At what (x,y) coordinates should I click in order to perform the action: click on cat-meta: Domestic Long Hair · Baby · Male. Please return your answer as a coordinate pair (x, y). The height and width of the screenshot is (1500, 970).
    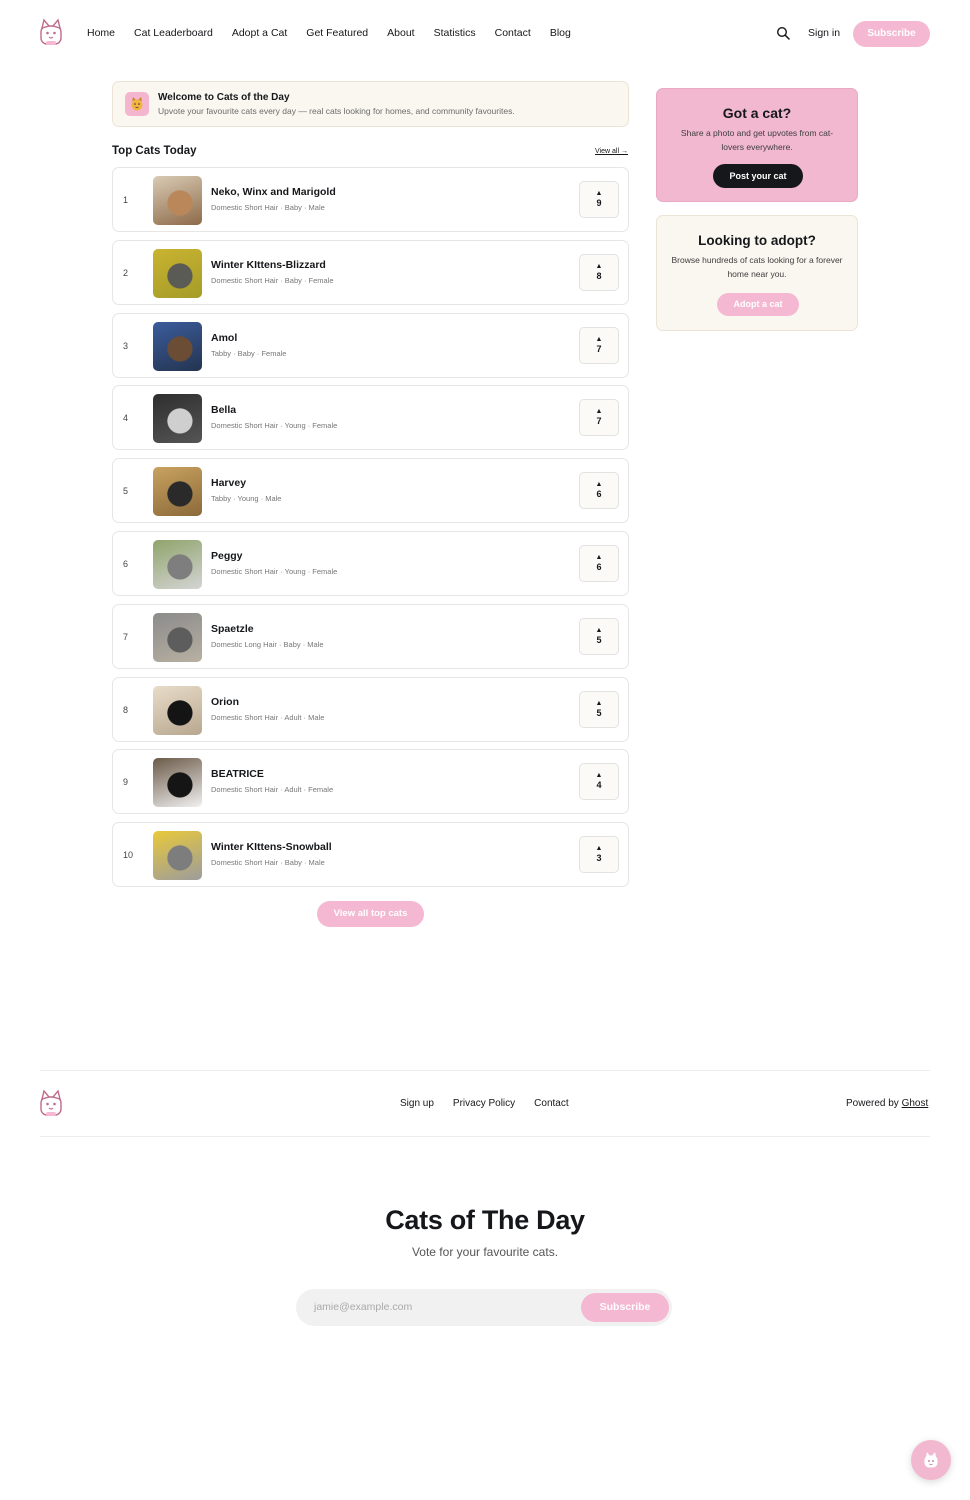
    Looking at the image, I should click on (267, 644).